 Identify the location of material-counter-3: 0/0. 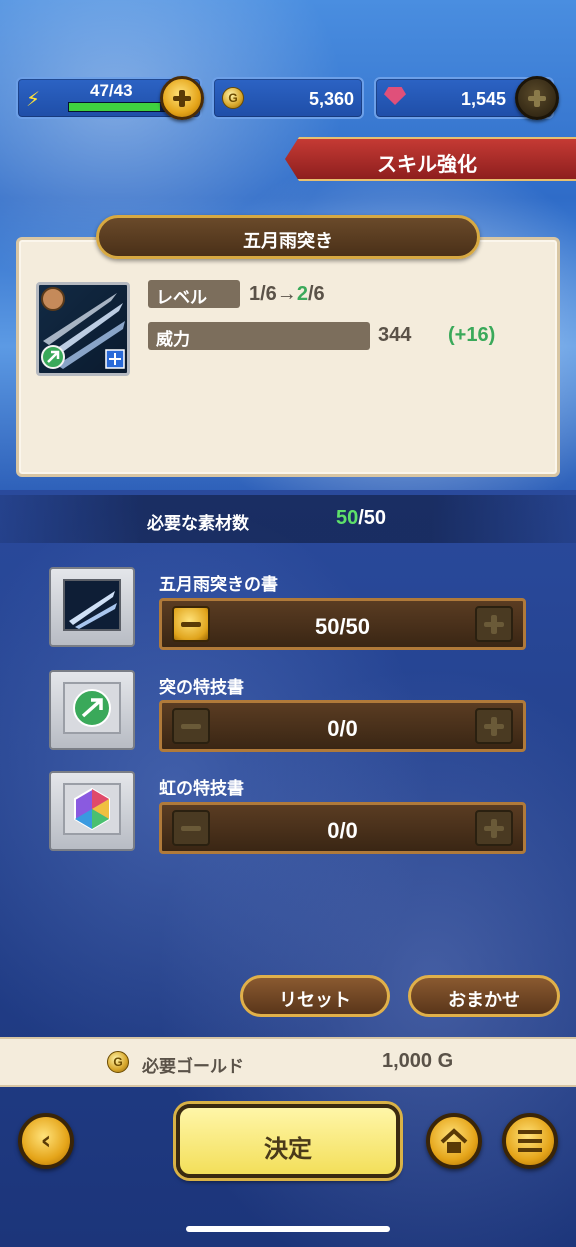
(342, 828).